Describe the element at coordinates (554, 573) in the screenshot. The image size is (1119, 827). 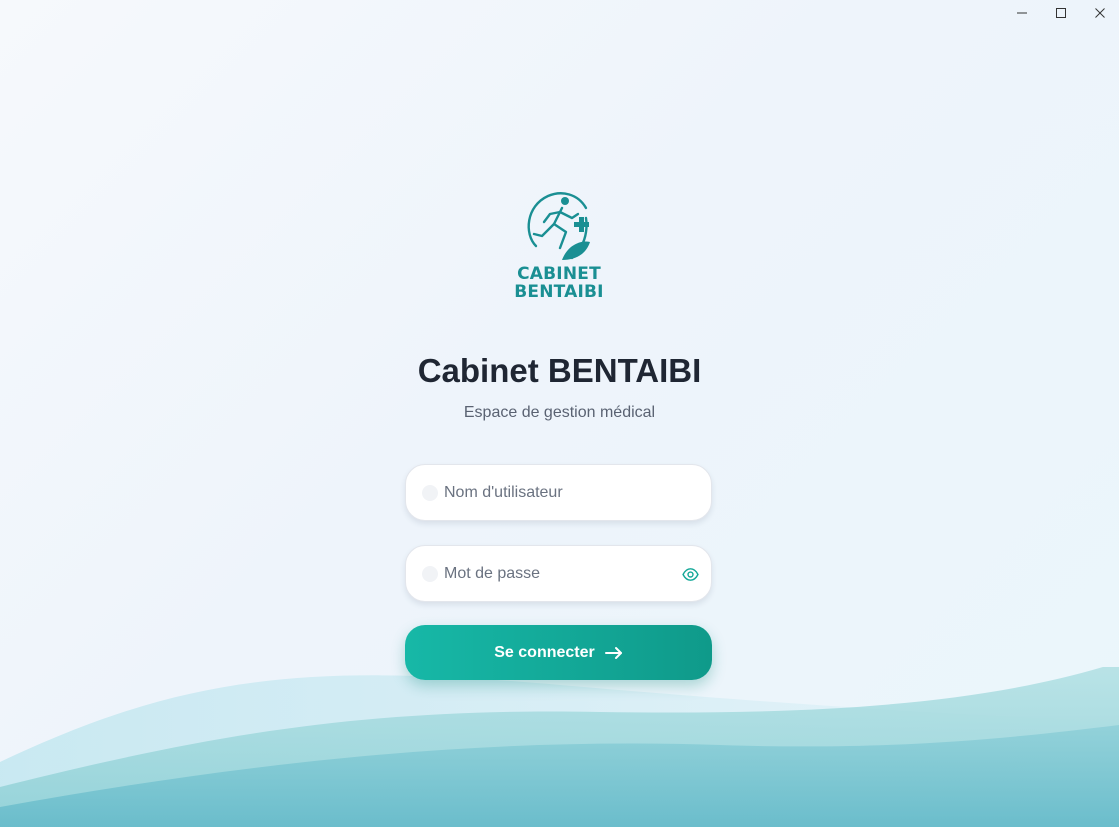
I see `password-input` at that location.